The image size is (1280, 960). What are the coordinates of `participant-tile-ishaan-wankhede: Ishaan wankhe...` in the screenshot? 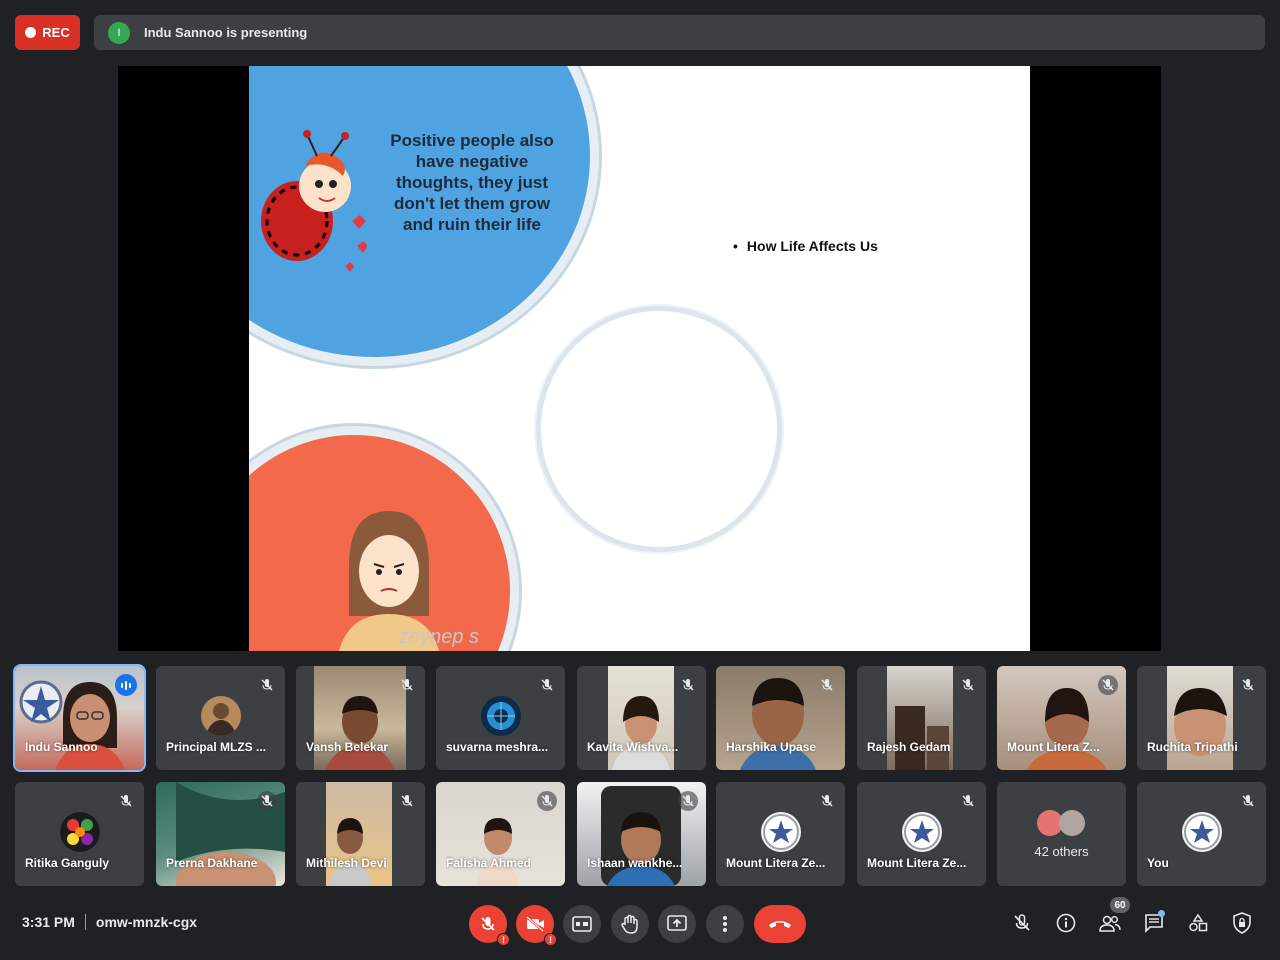 It's located at (641, 834).